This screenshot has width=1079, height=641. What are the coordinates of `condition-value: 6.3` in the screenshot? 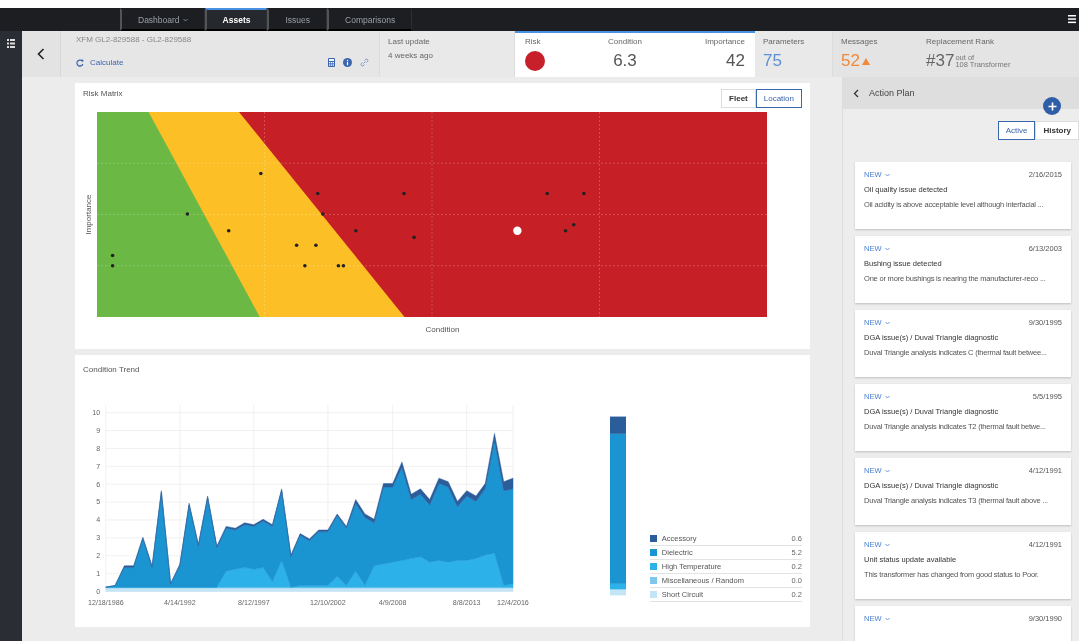 It's located at (625, 61).